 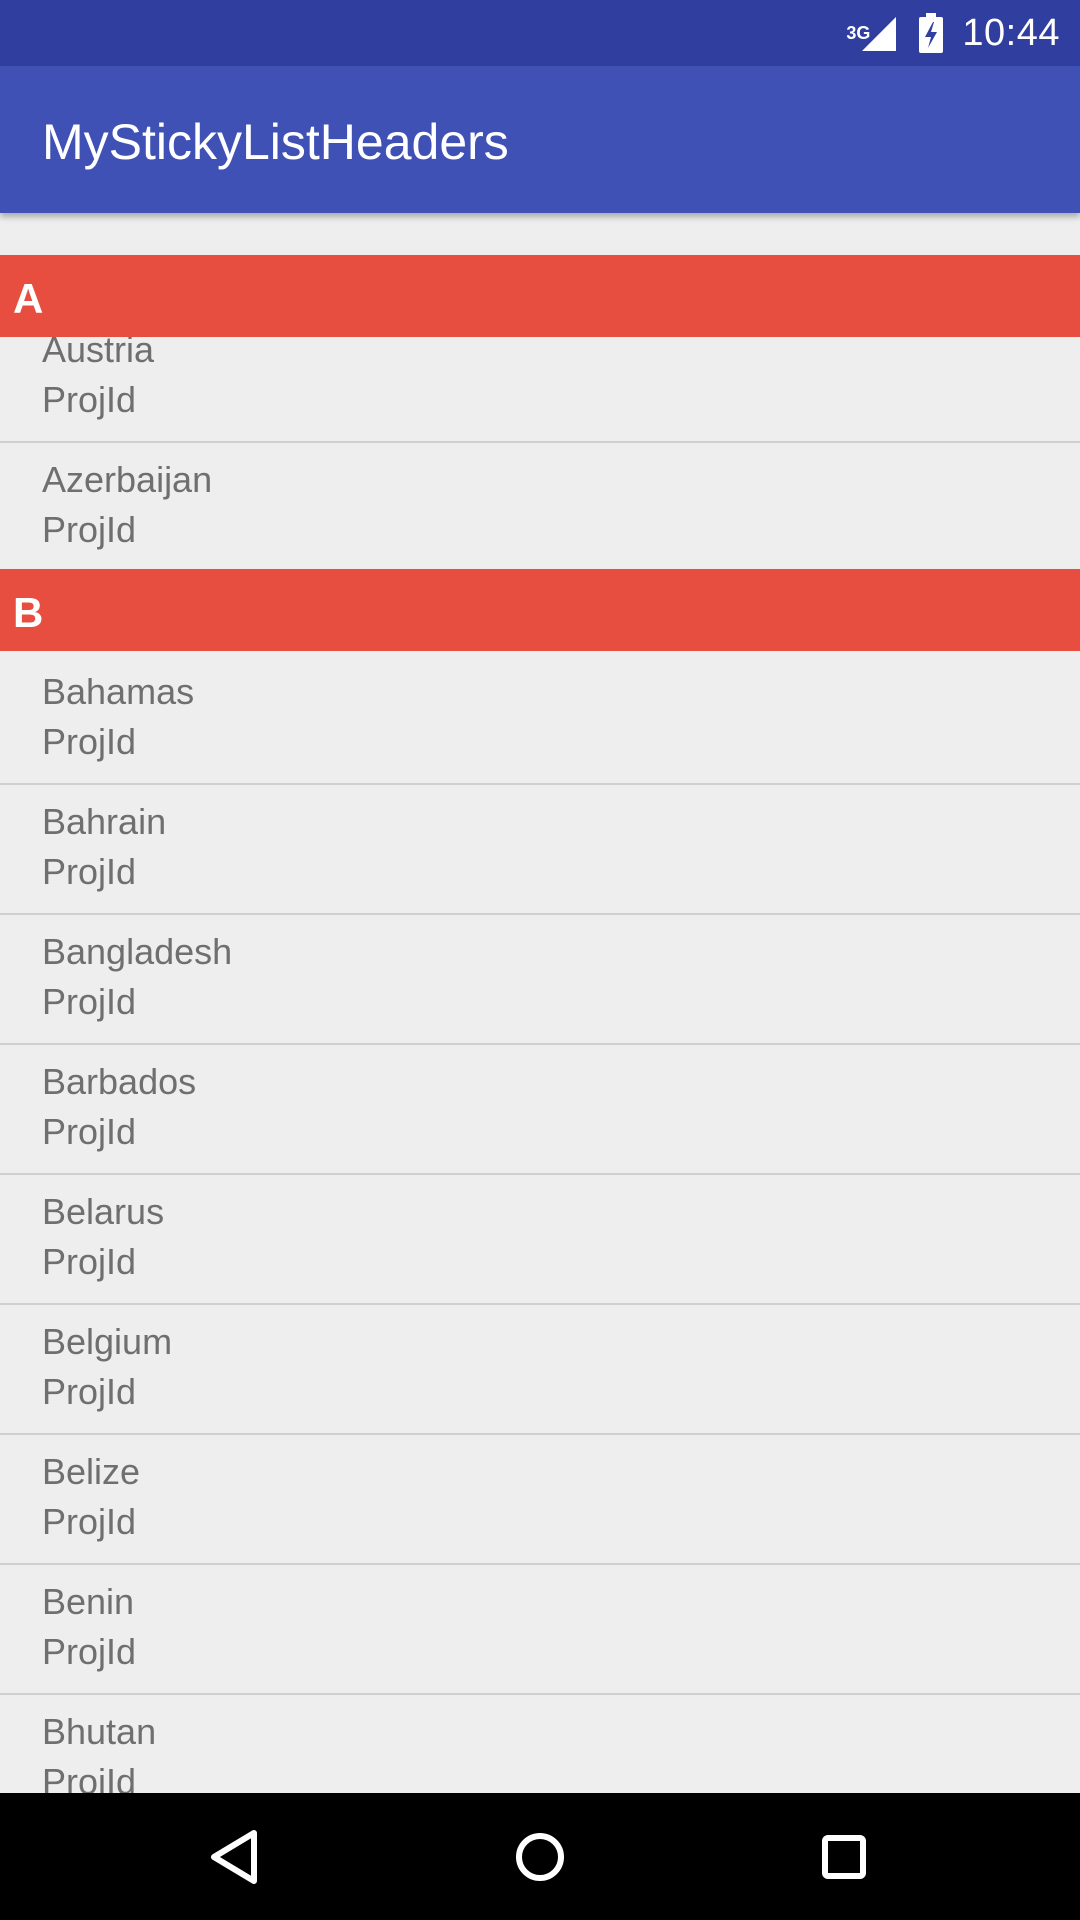 I want to click on app-bar: MyStickyListHeaders, so click(x=540, y=139).